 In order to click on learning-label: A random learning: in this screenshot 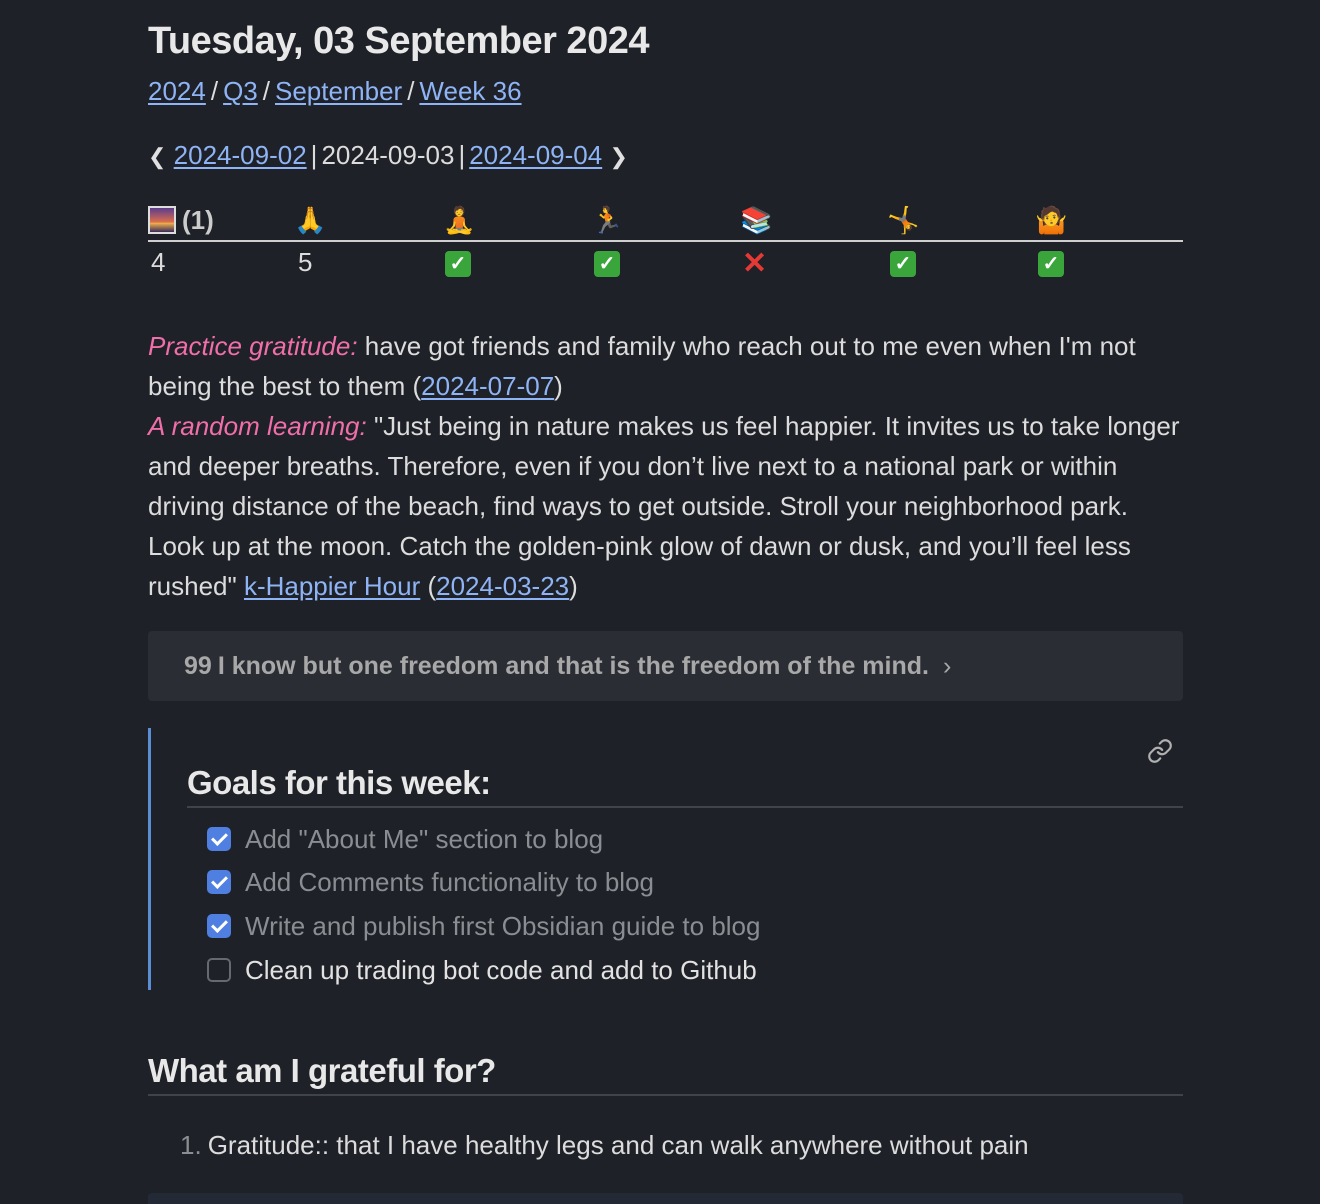, I will do `click(257, 426)`.